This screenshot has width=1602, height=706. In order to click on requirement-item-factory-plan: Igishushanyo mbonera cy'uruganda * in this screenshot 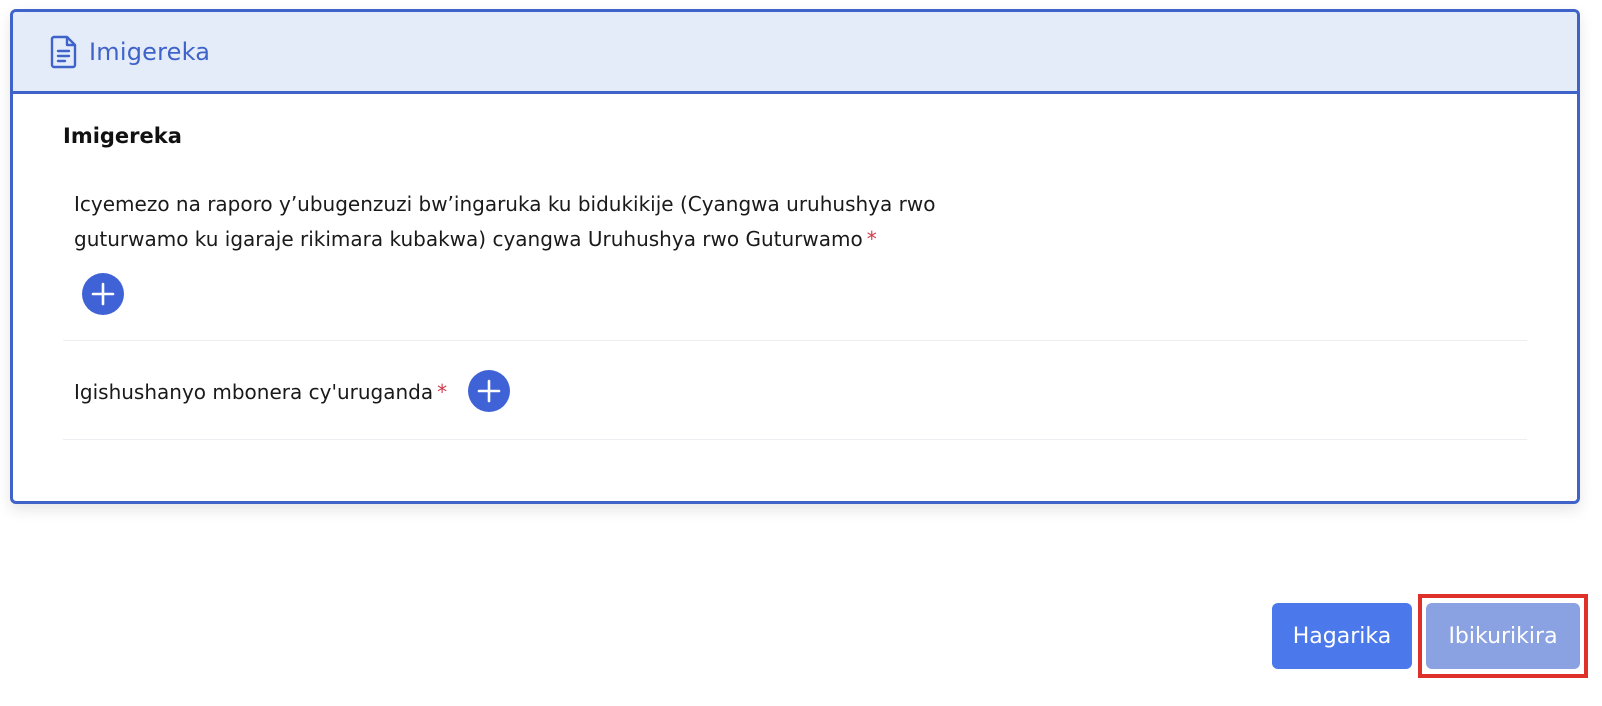, I will do `click(795, 390)`.